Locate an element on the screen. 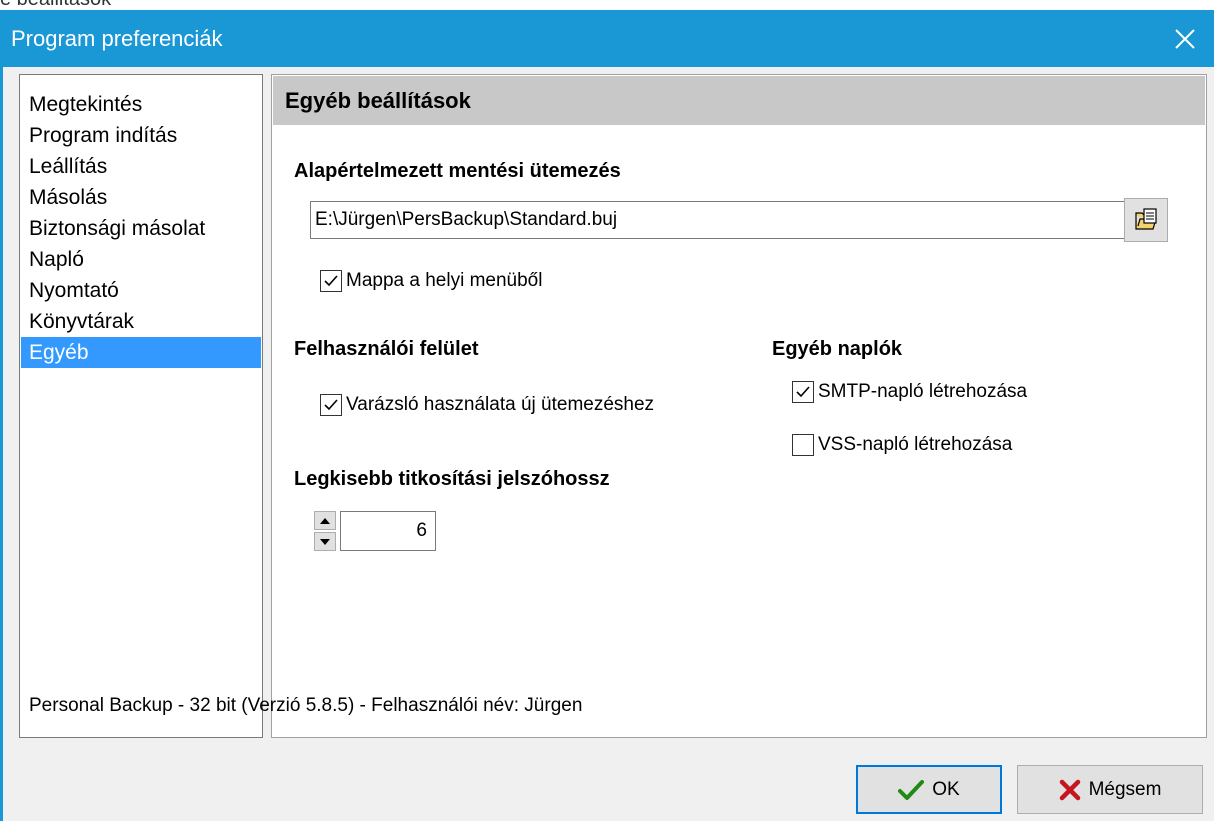 The width and height of the screenshot is (1214, 821). folder-context-menu-option: Mappa a helyi menüből is located at coordinates (431, 281).